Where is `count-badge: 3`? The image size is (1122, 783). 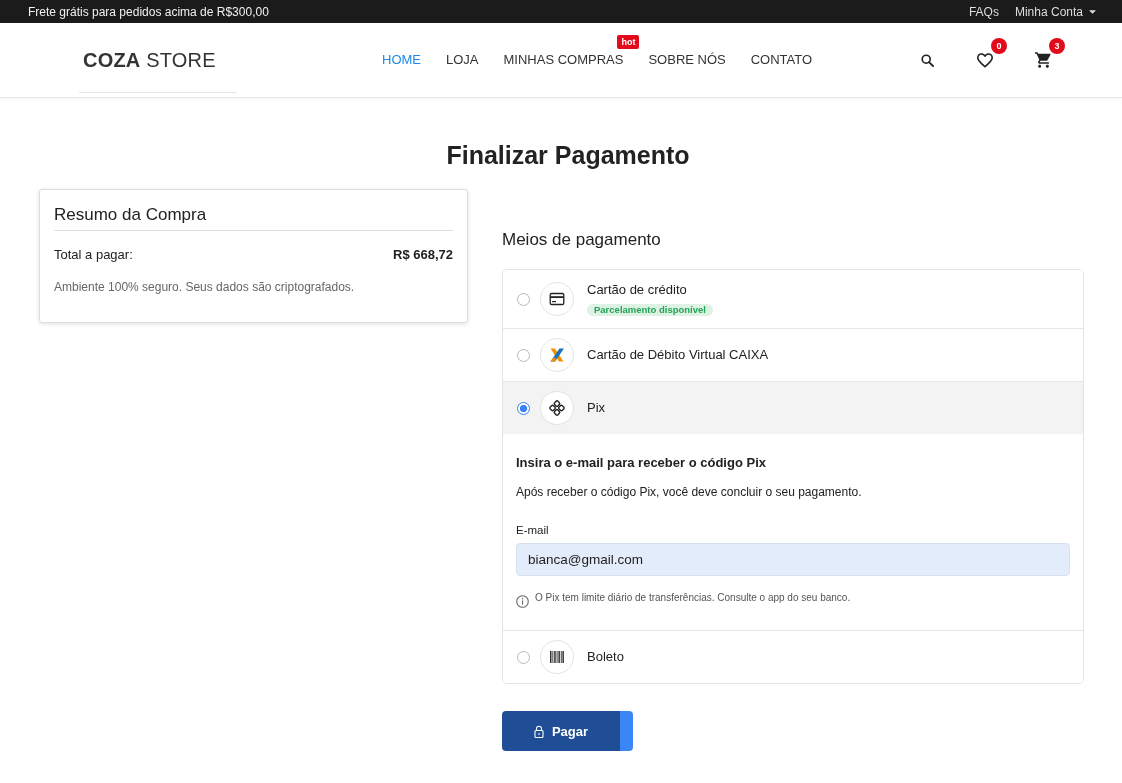
count-badge: 3 is located at coordinates (1057, 46).